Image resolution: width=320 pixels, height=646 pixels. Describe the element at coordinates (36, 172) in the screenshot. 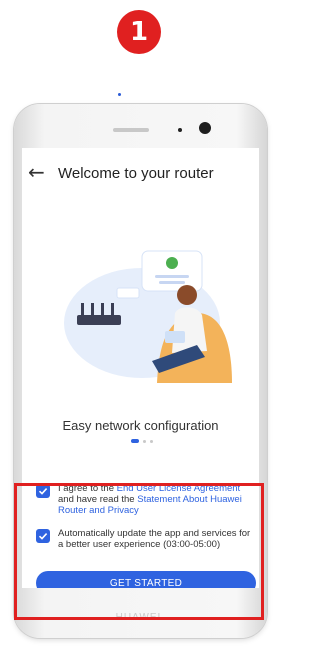

I see `arrow-left-icon: ←` at that location.